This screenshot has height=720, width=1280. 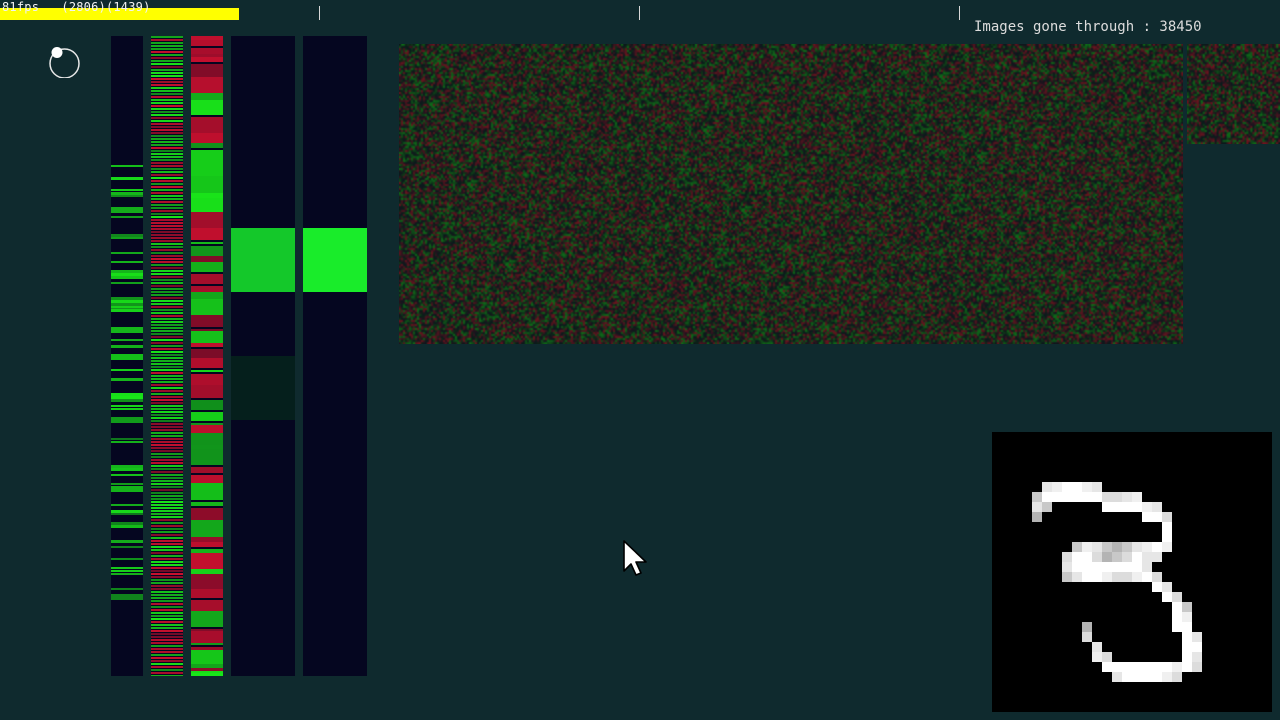 What do you see at coordinates (64, 62) in the screenshot?
I see `dial-knob-icon` at bounding box center [64, 62].